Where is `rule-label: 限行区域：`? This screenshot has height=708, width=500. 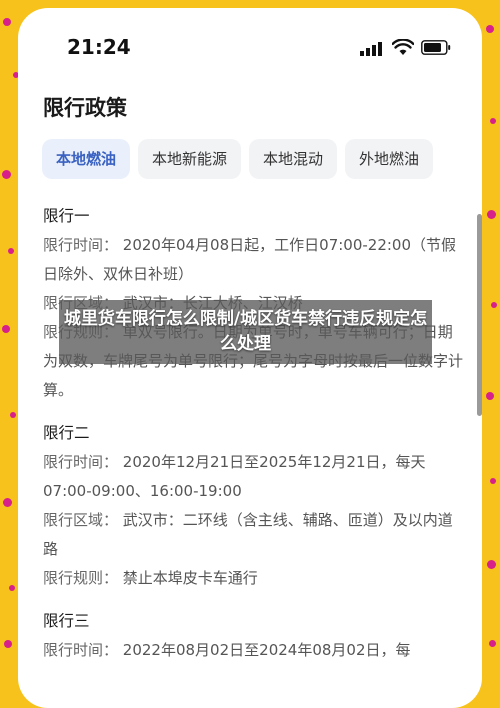
rule-label: 限行区域： is located at coordinates (81, 520).